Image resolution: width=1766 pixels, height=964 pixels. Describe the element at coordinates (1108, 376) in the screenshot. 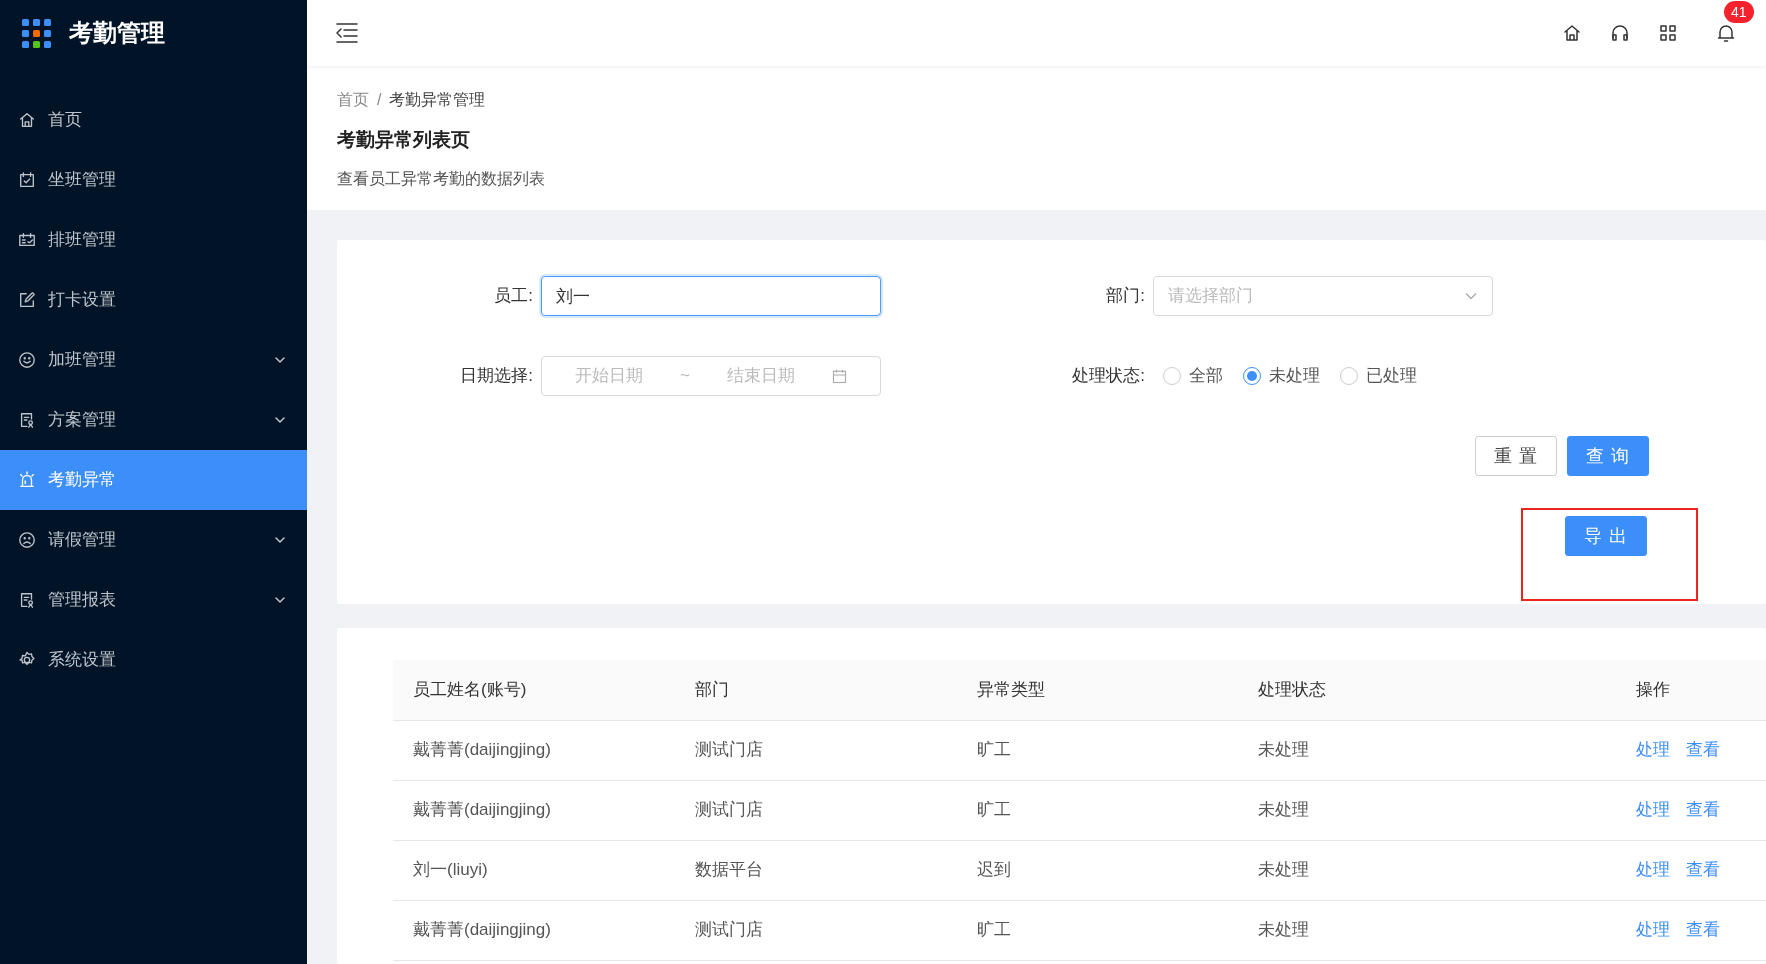

I see `field-label: 处理状态:` at that location.